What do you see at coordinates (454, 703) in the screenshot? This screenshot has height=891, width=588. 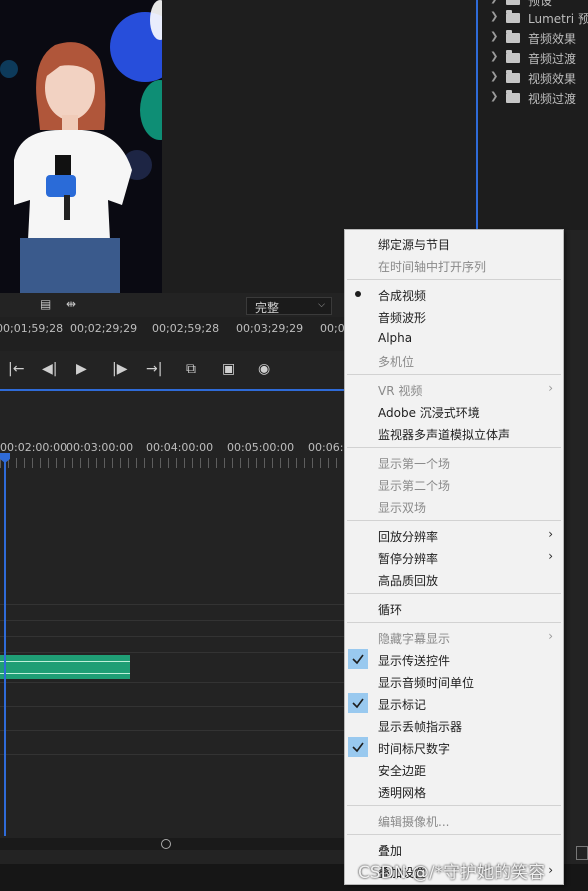 I see `menu-item: 显示标记` at bounding box center [454, 703].